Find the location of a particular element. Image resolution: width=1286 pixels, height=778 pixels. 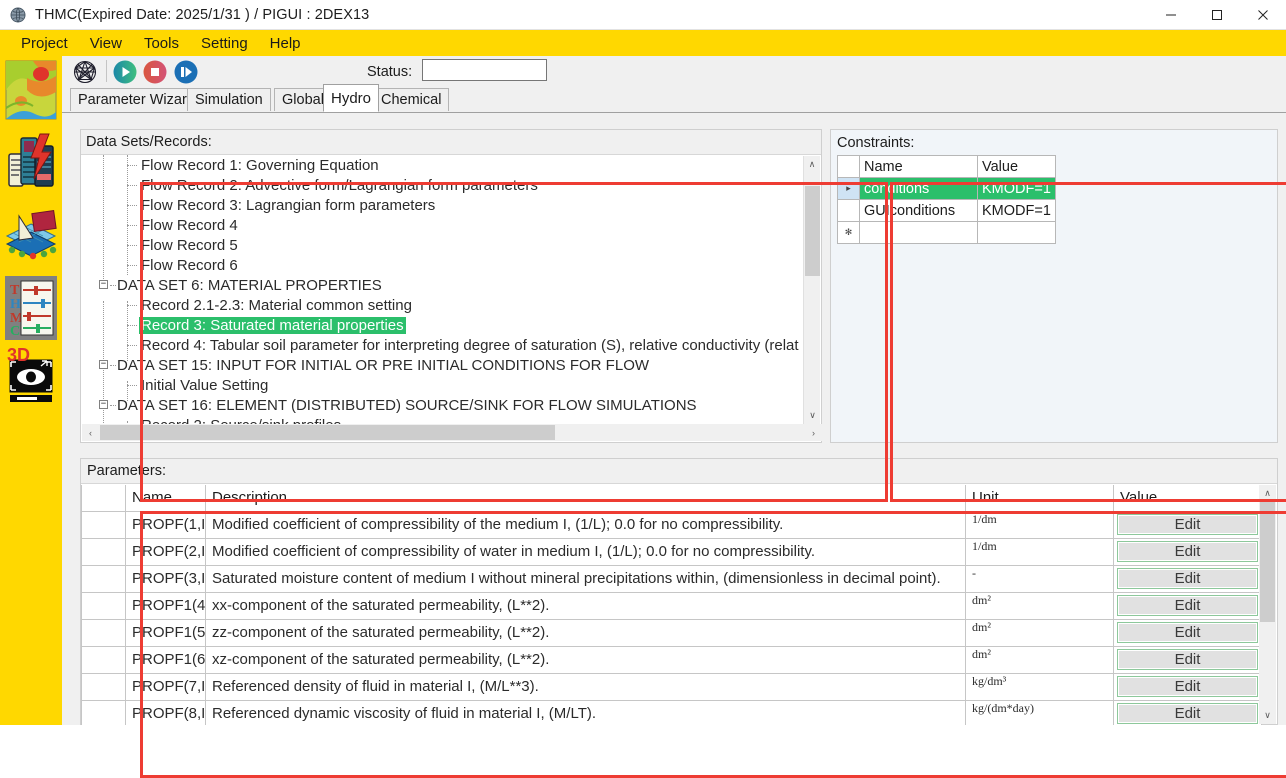

close-button is located at coordinates (1263, 15).